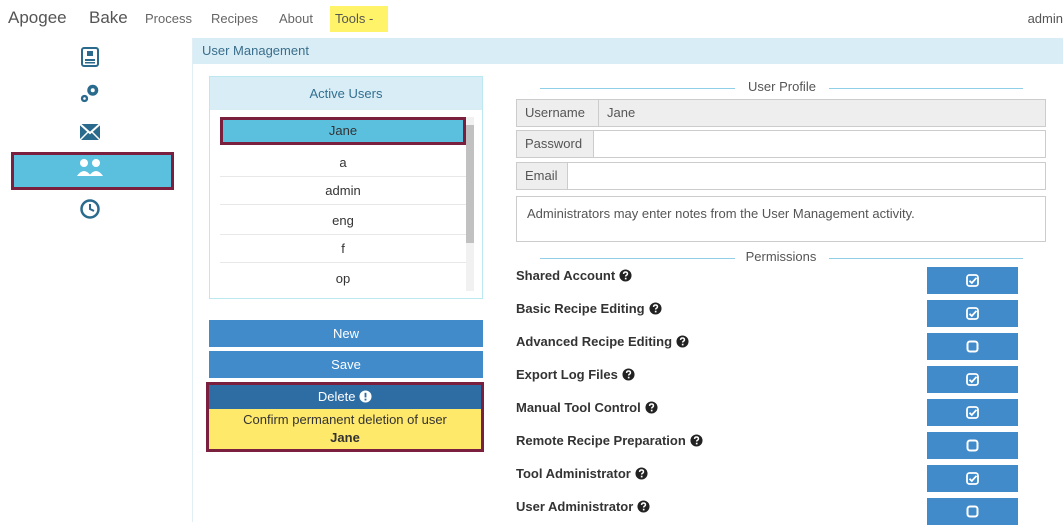 This screenshot has height=525, width=1063. What do you see at coordinates (345, 437) in the screenshot?
I see `confirm-user-name: Jane` at bounding box center [345, 437].